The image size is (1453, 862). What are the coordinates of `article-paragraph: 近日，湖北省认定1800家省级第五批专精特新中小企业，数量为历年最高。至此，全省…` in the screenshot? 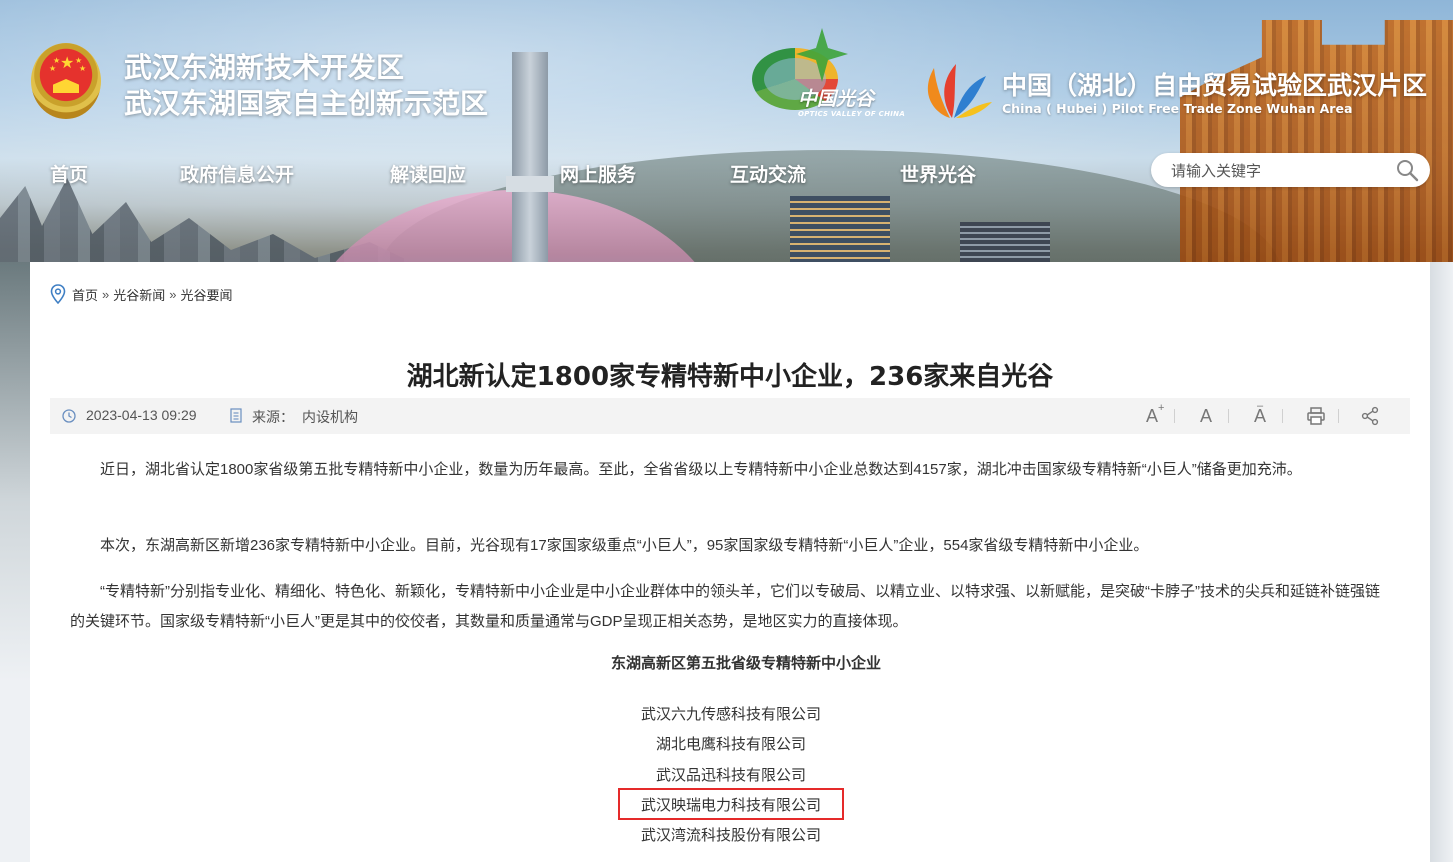 It's located at (701, 469).